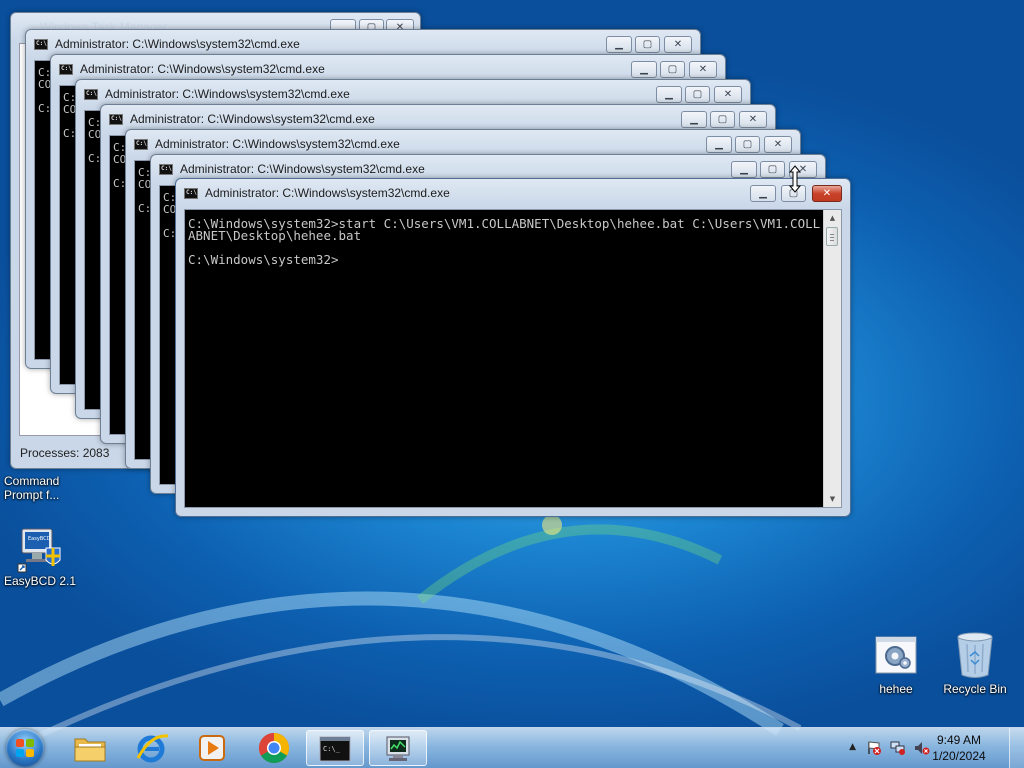  I want to click on svg-text: EasyBCD, so click(39, 539).